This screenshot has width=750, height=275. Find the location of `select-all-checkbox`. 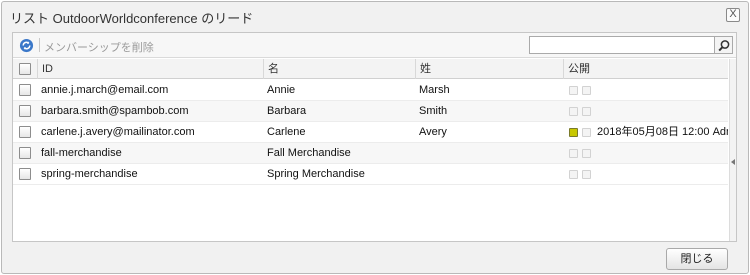

select-all-checkbox is located at coordinates (25, 69).